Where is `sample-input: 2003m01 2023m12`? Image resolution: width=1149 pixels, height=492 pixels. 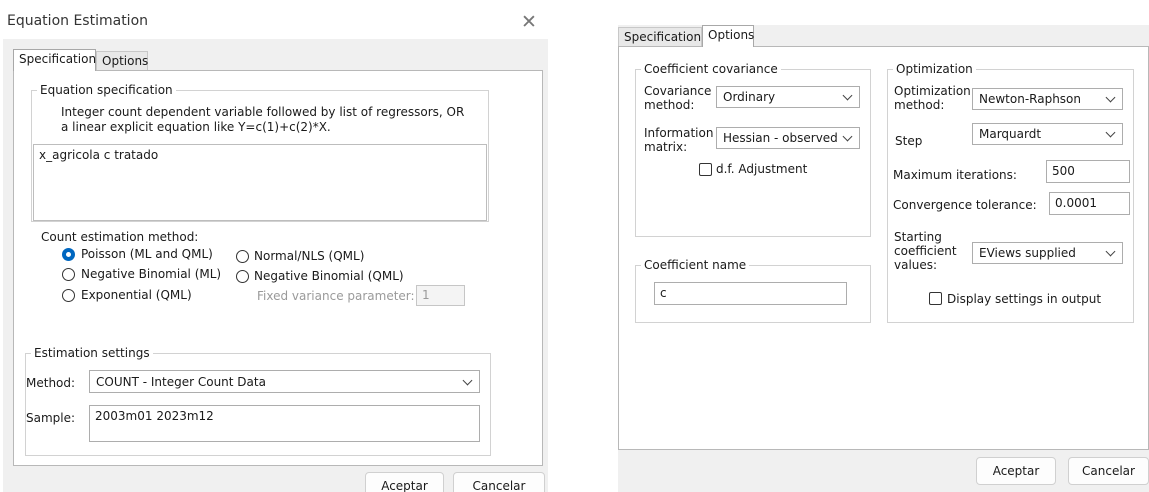 sample-input: 2003m01 2023m12 is located at coordinates (284, 423).